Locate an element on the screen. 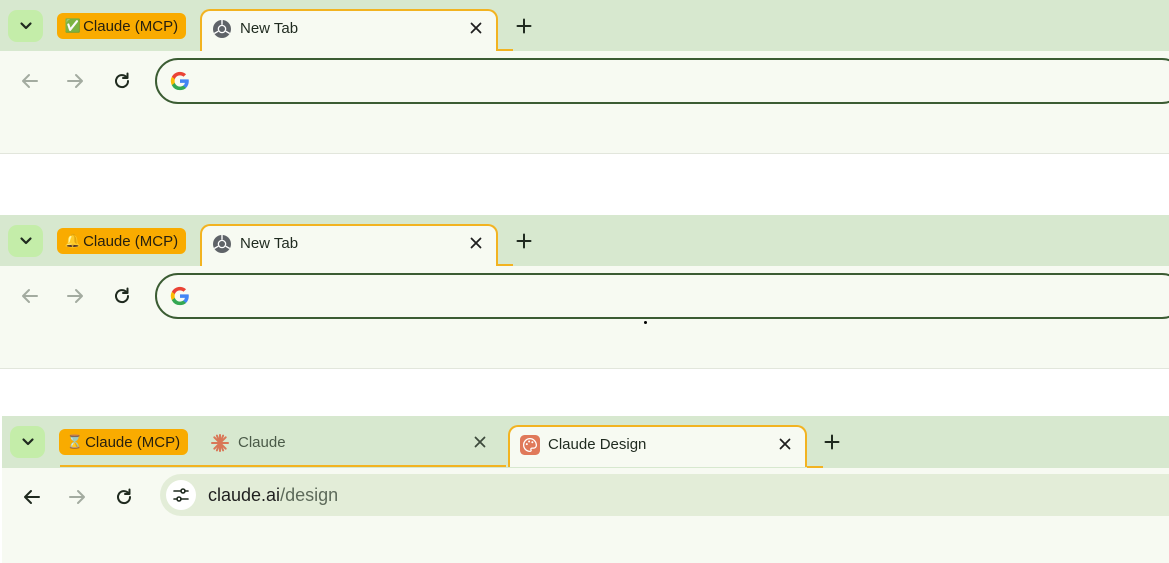 This screenshot has width=1169, height=563. omnibox: claude.ai/design is located at coordinates (664, 495).